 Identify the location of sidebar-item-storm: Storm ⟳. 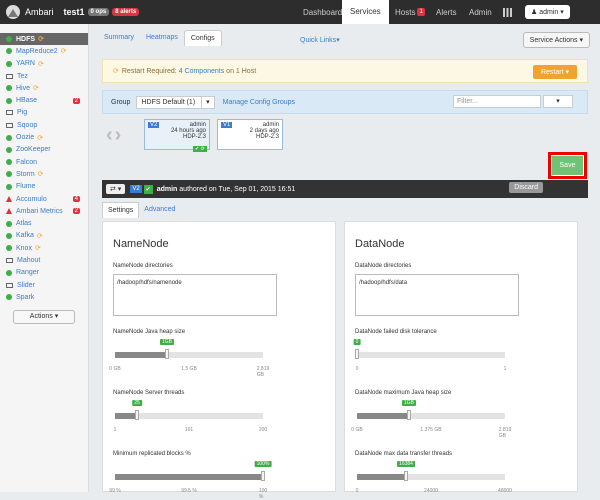
(44, 174).